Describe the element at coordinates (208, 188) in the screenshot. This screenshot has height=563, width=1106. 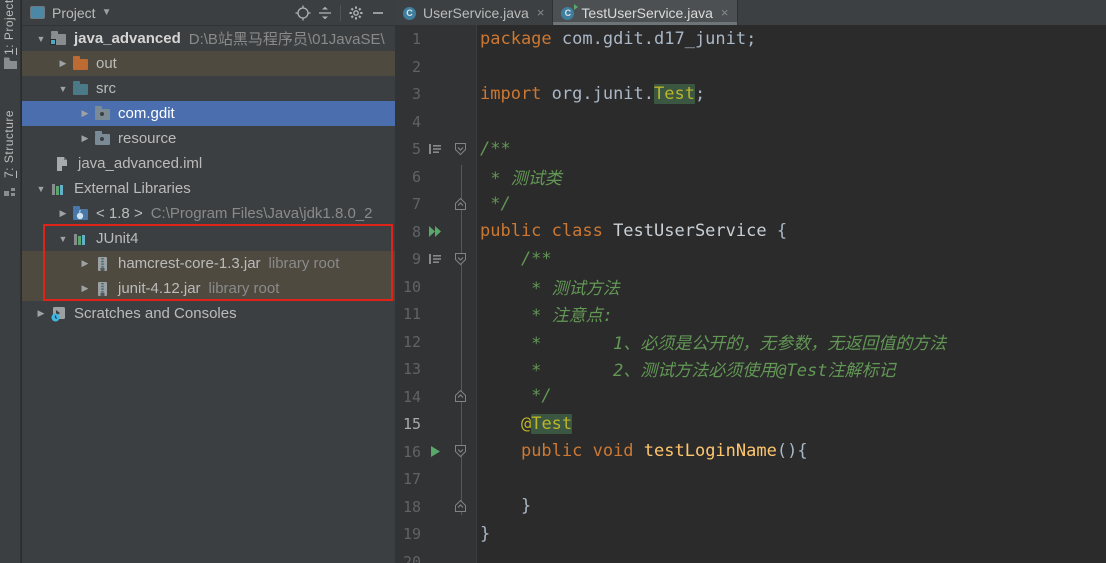
I see `tree-item-external-libraries: ▼ External Libraries` at that location.